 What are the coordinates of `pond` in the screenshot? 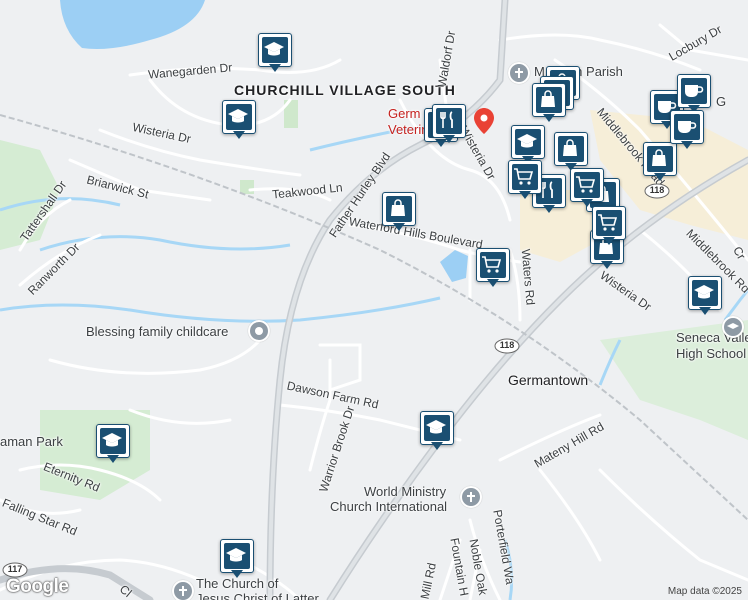 It's located at (454, 266).